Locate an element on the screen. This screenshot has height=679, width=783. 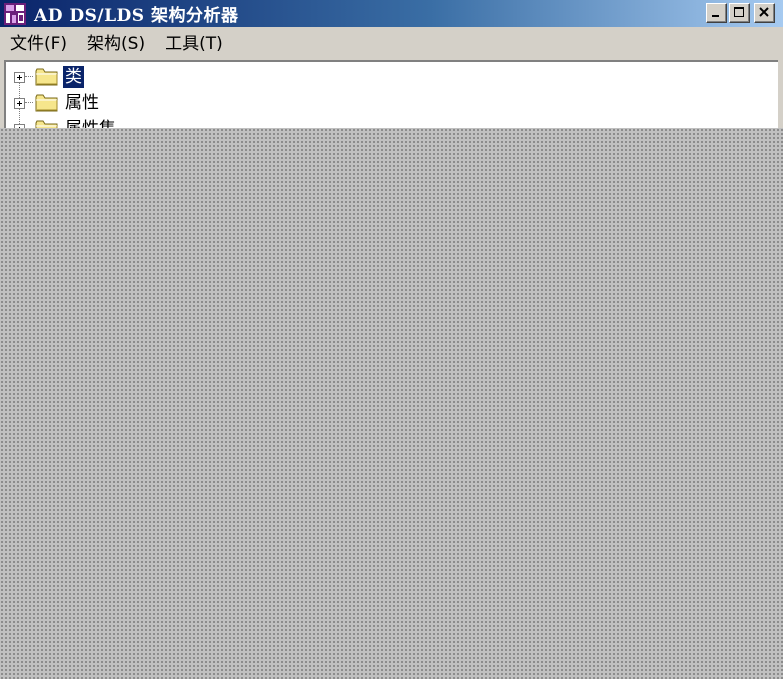
maximize-button is located at coordinates (739, 13).